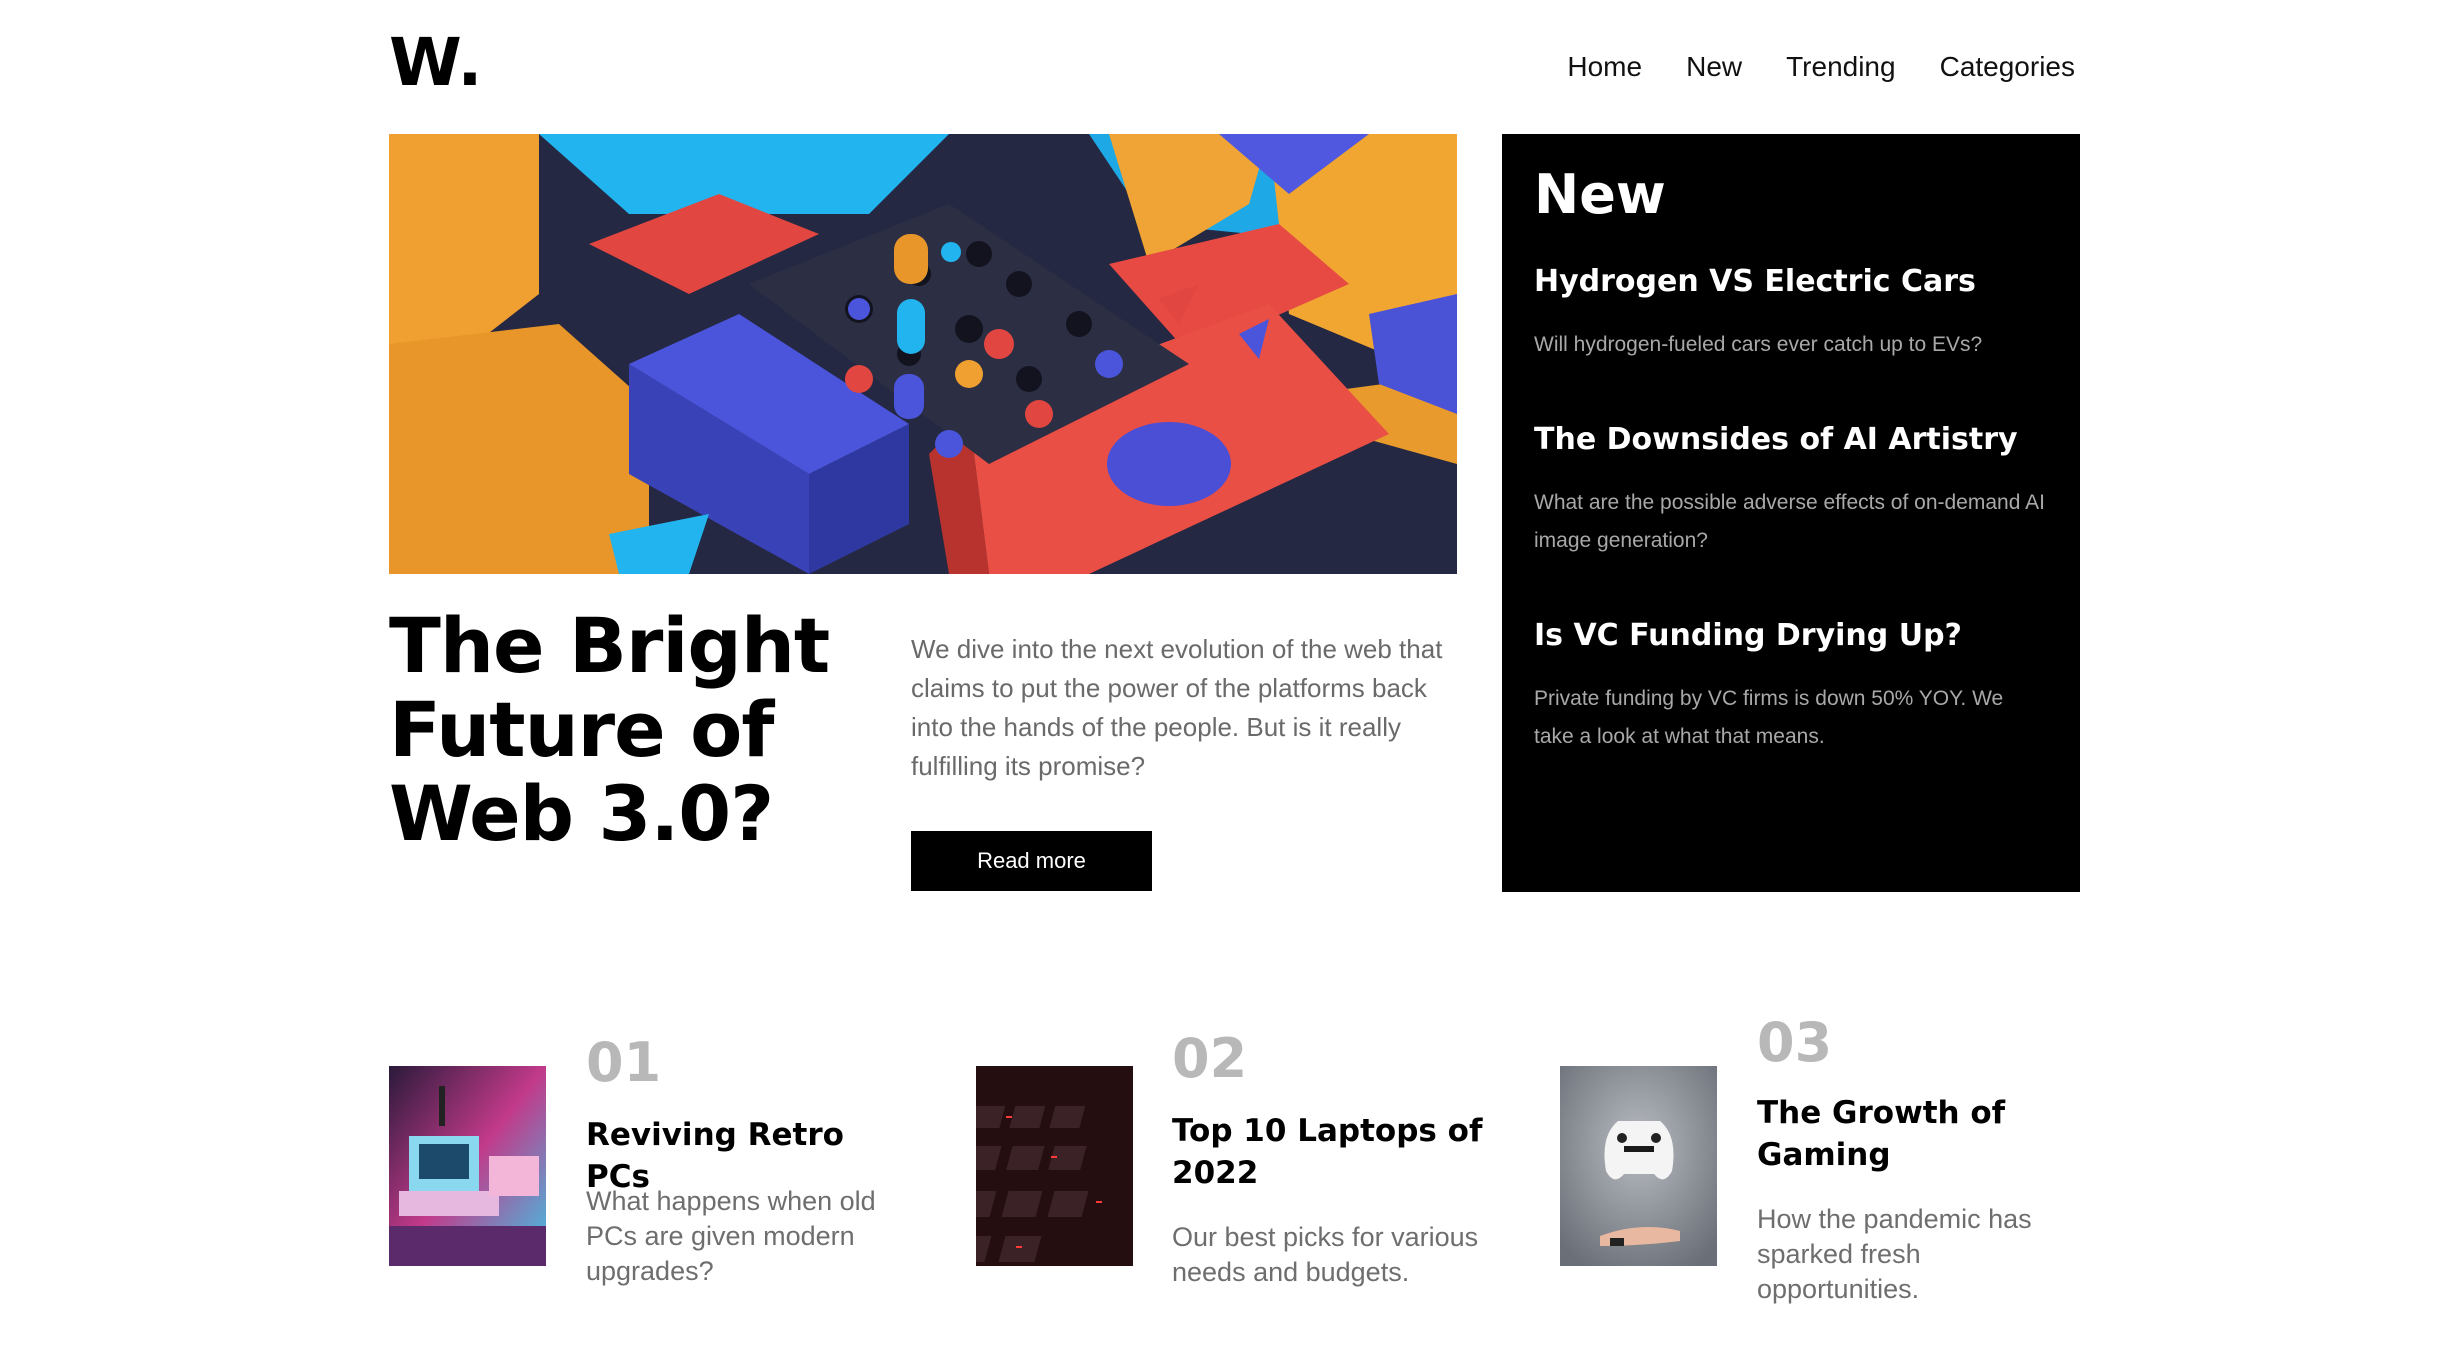  What do you see at coordinates (1600, 194) in the screenshot?
I see `new-panel-heading: New` at bounding box center [1600, 194].